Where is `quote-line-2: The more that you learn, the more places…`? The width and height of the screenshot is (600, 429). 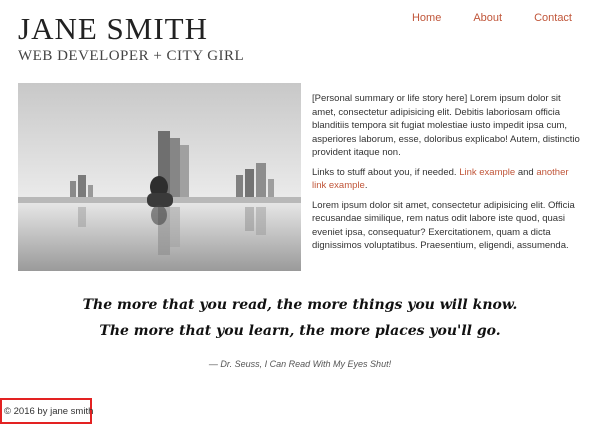 quote-line-2: The more that you learn, the more places… is located at coordinates (300, 331).